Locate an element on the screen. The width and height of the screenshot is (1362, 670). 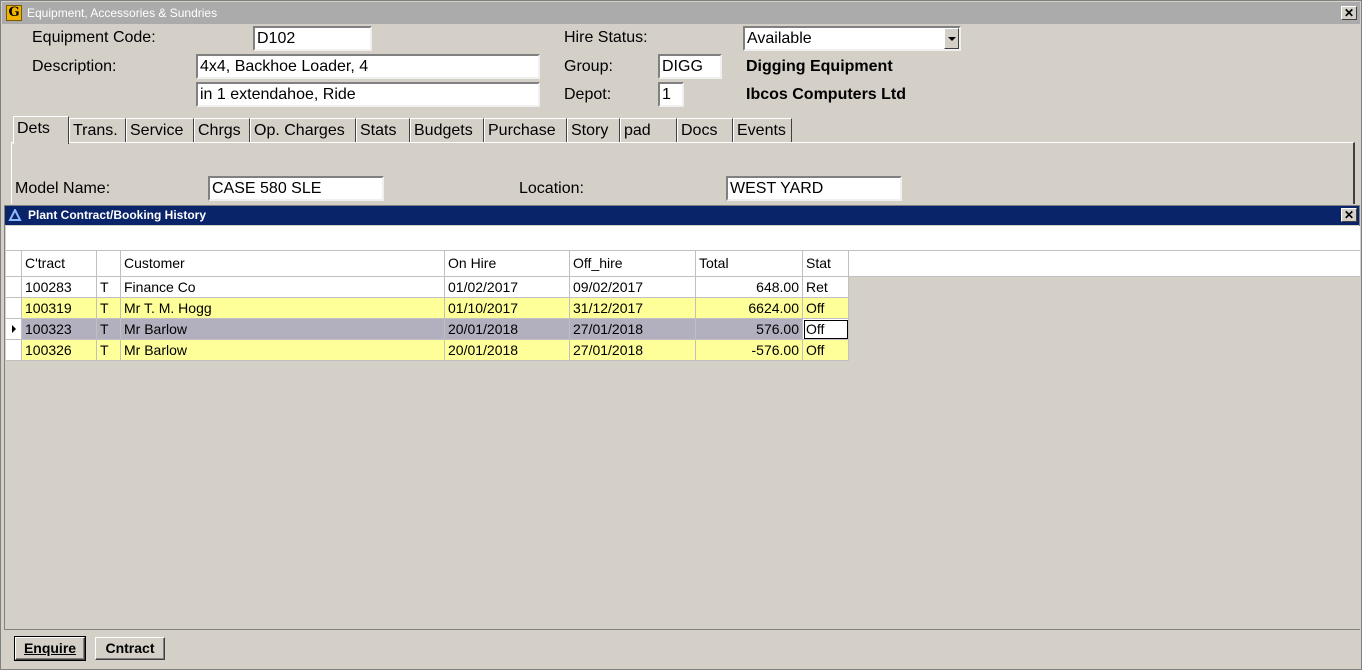
location-label: Location: is located at coordinates (551, 188).